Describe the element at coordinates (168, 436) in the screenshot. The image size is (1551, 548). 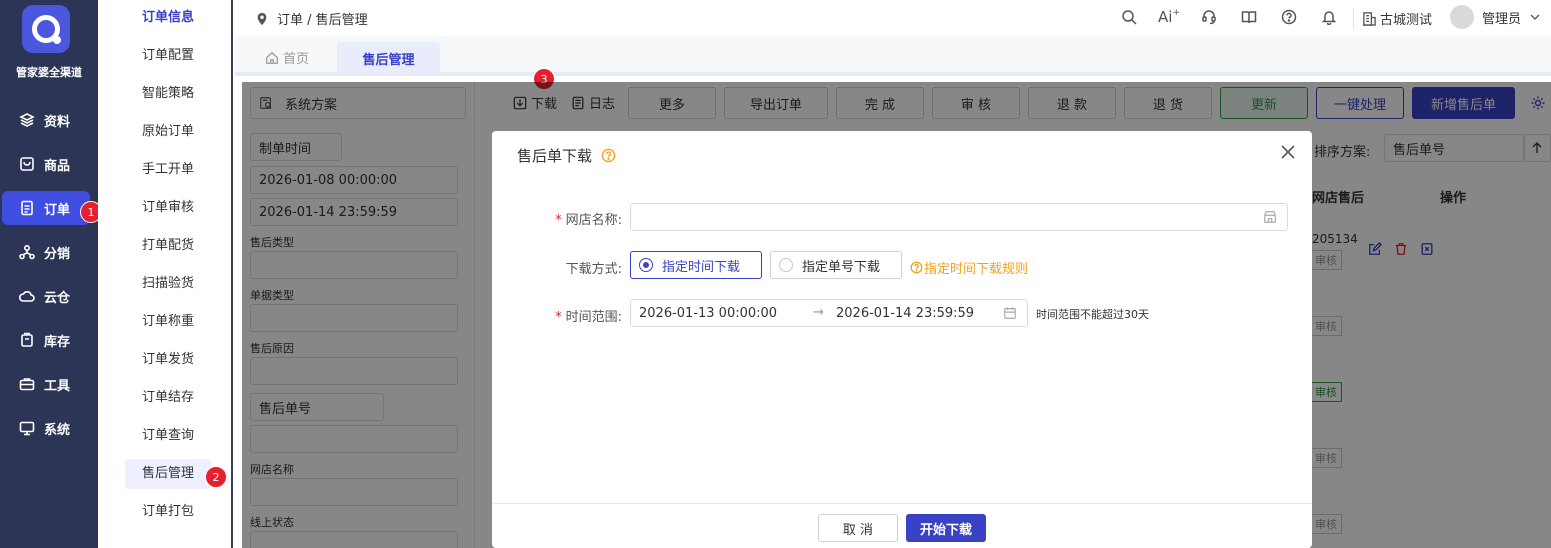
I see `submenu-item-query: 订单查询` at that location.